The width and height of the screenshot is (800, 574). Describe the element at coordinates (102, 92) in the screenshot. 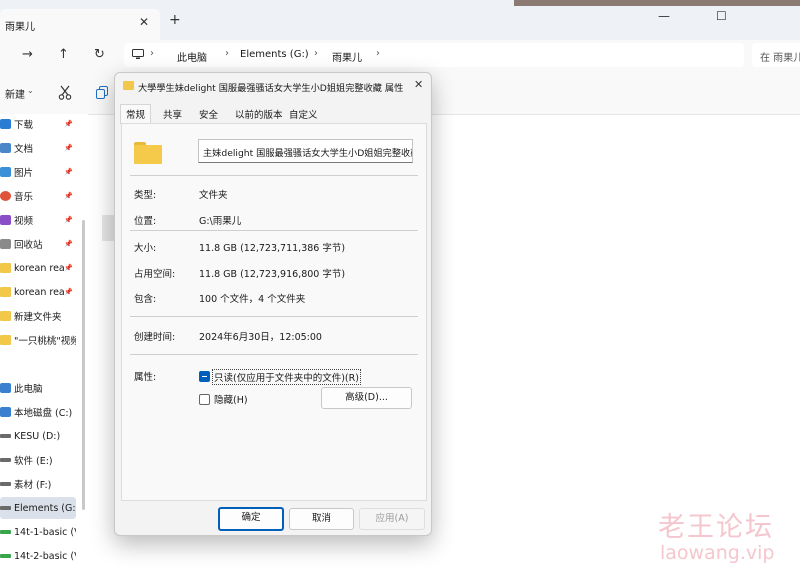

I see `copy-icon` at that location.